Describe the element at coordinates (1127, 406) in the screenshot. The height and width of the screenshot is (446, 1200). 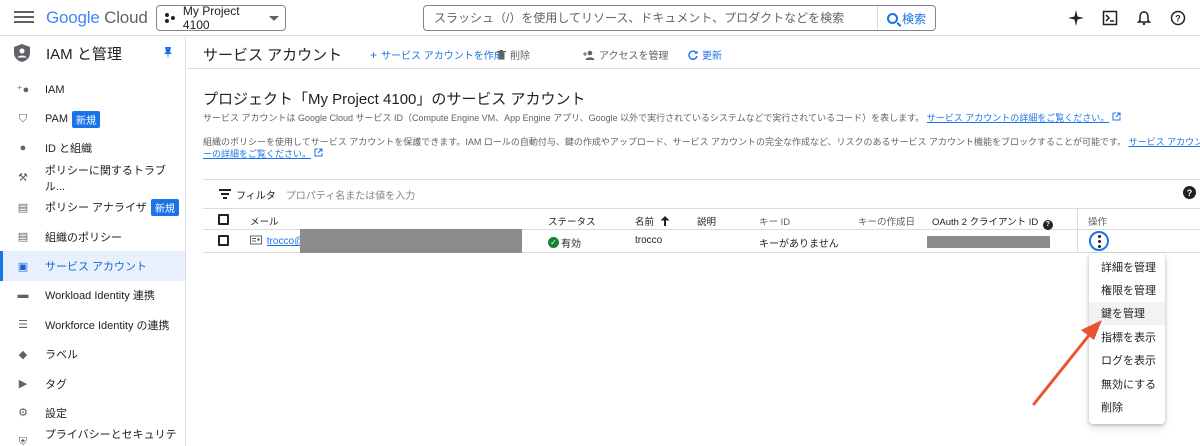
I see `menu-item-6: 削除` at that location.